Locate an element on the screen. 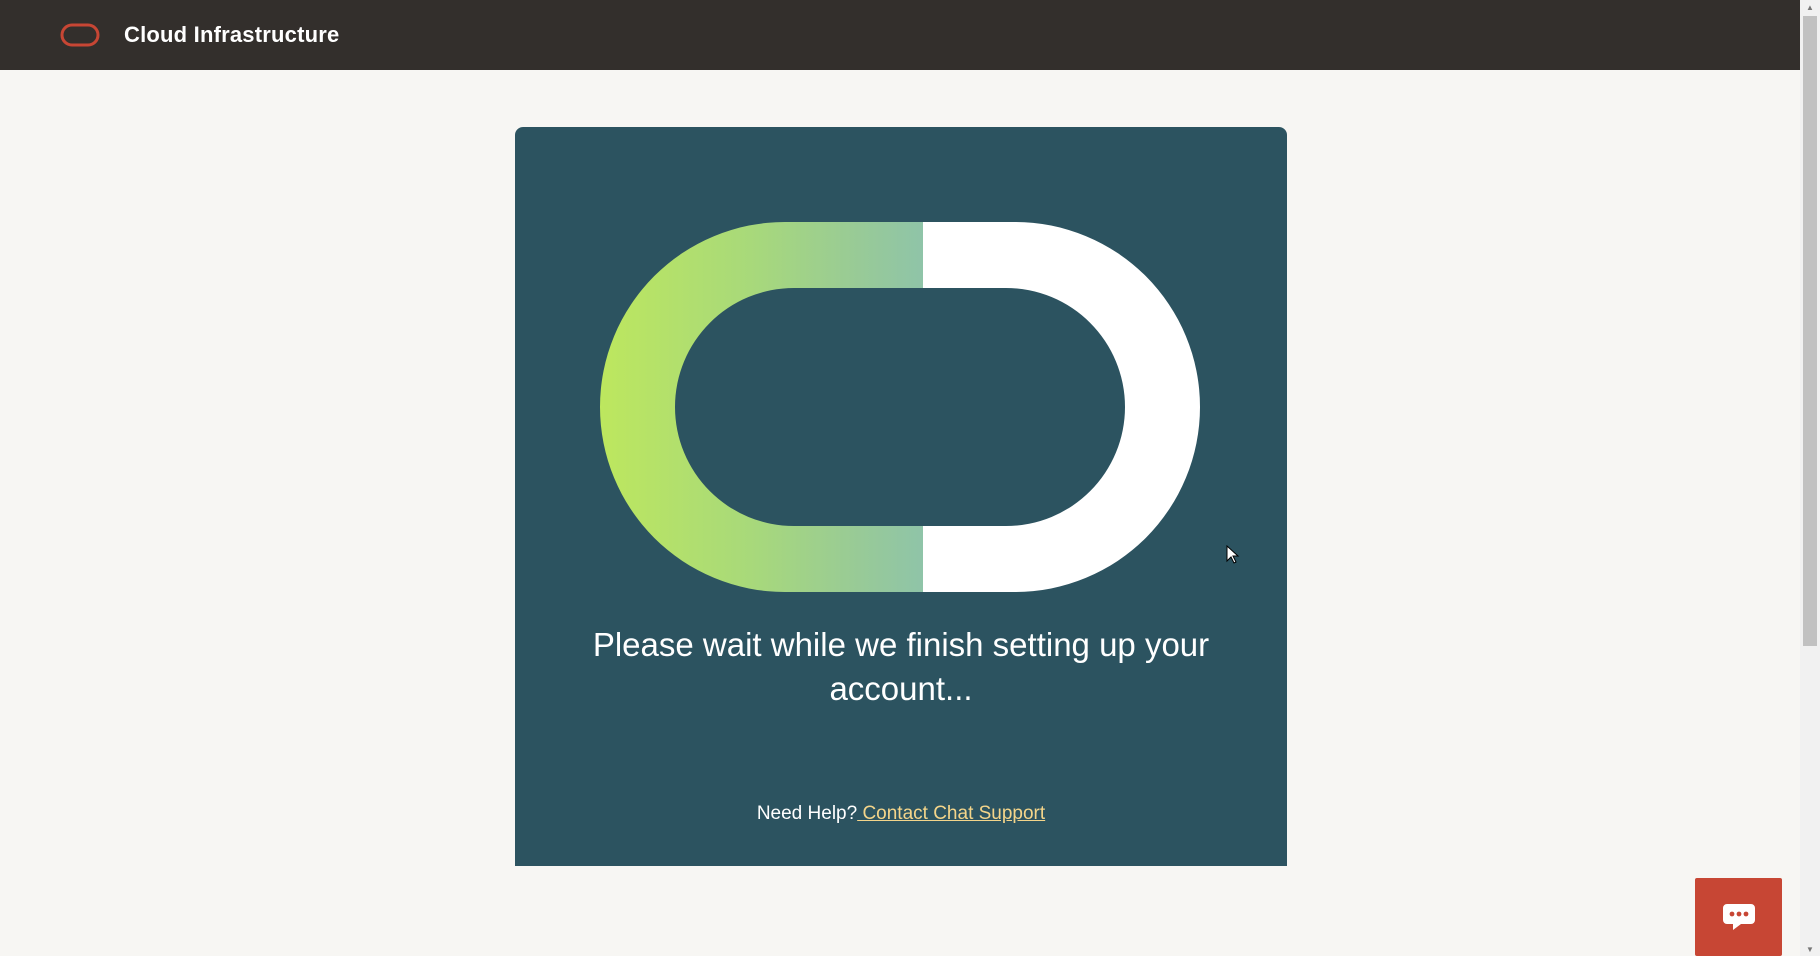 This screenshot has width=1820, height=956. vertical-scrollbar: ▲ ▼ is located at coordinates (1810, 478).